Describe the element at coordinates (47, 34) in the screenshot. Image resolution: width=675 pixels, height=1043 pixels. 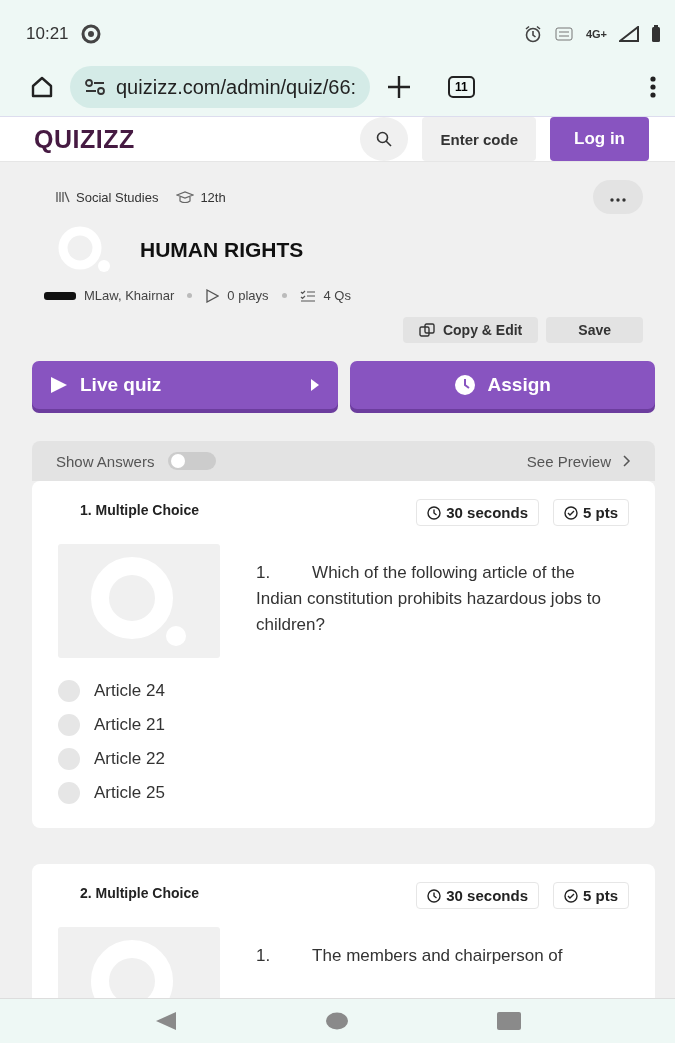
I see `clock-time: 10:21` at that location.